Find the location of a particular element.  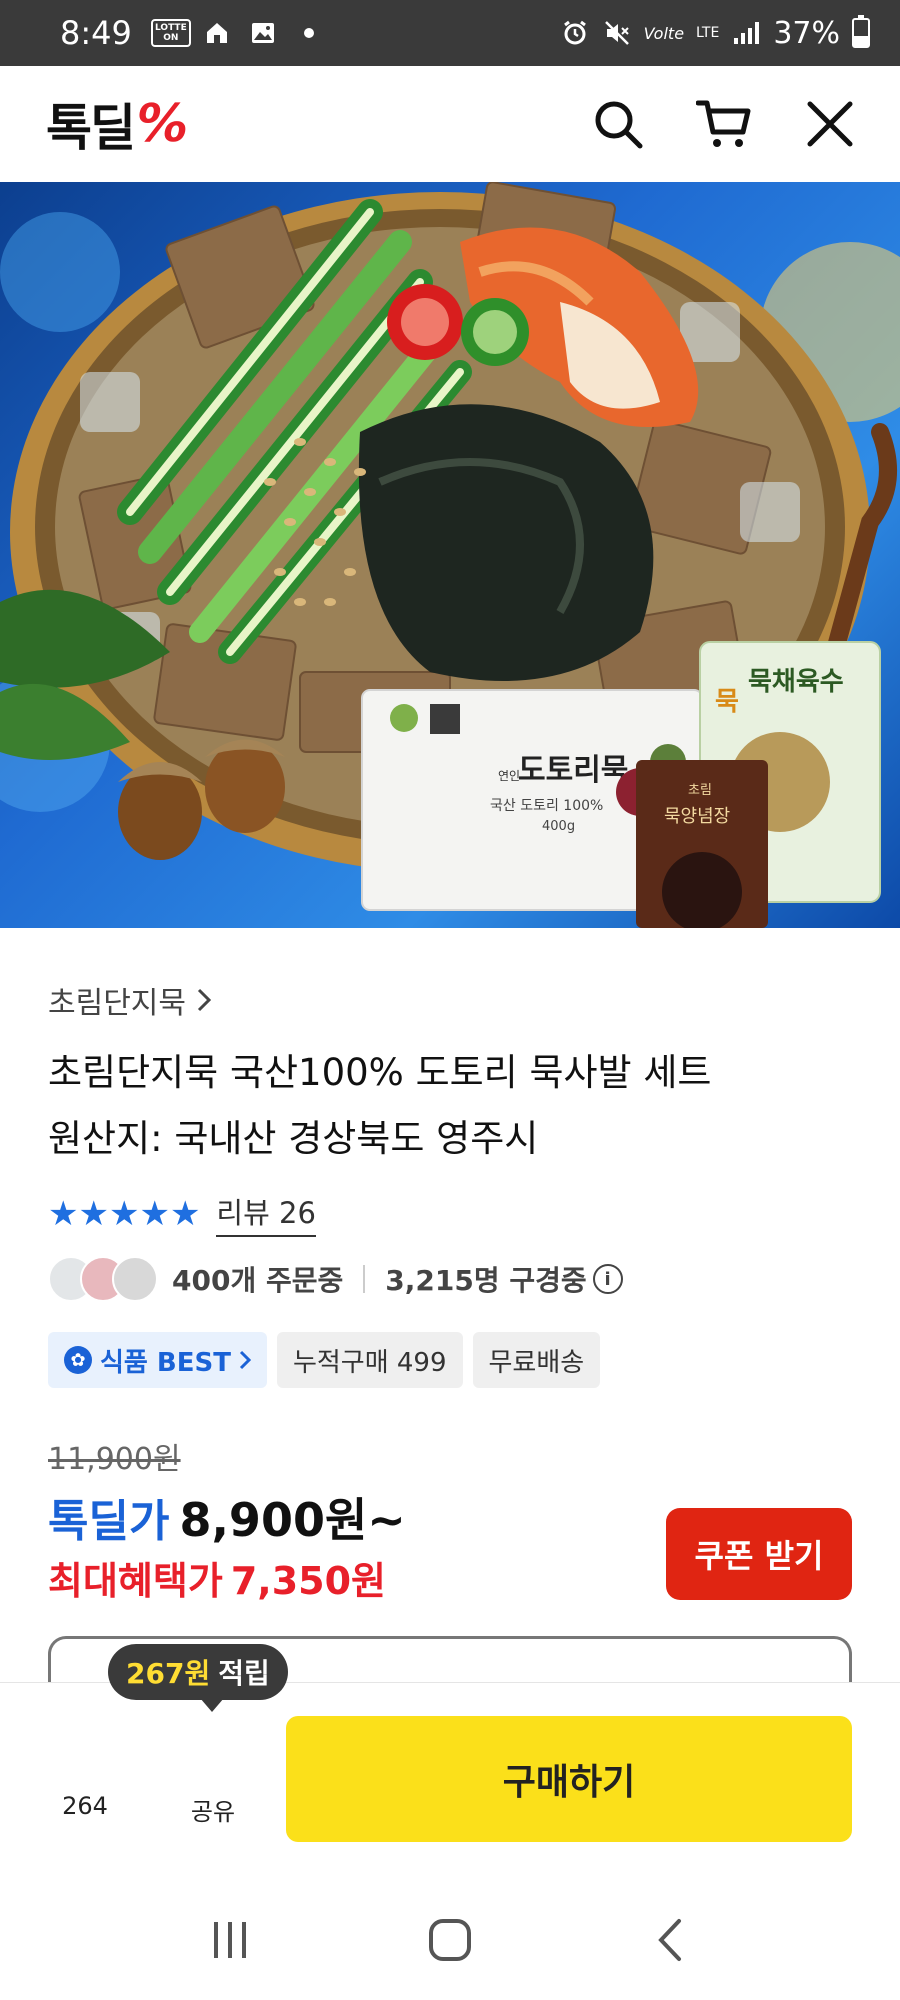

lotte-on-badge: LOTTE ON is located at coordinates (171, 33).